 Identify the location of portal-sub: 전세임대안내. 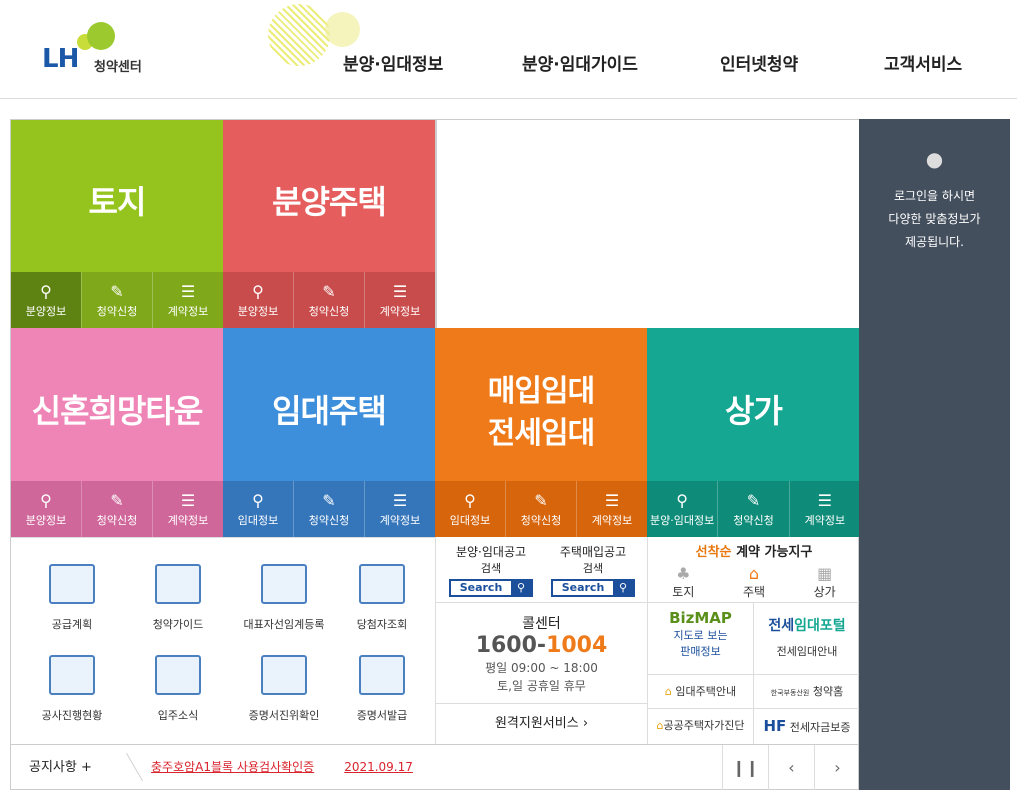
(807, 651).